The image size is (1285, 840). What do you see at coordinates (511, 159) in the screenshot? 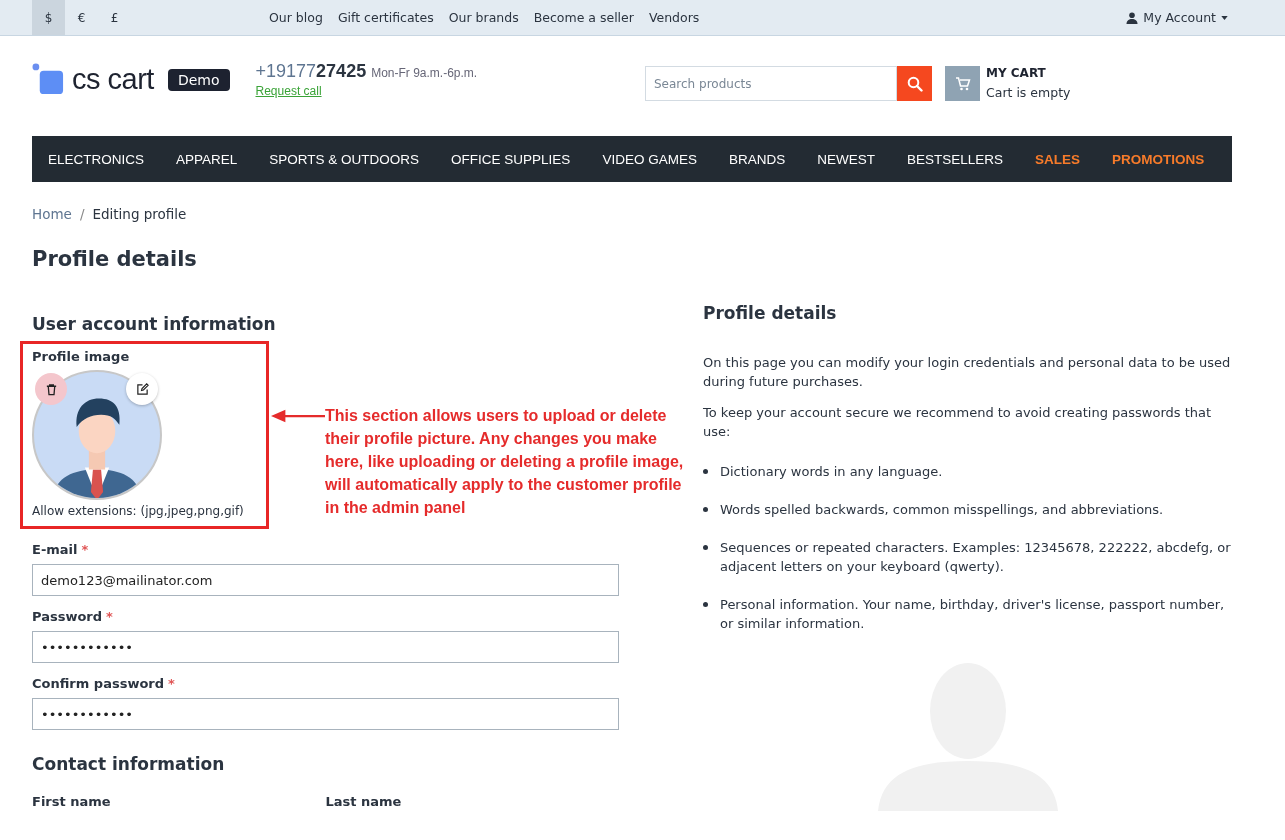
I see `menu-item: OFFICE SUPPLIES` at bounding box center [511, 159].